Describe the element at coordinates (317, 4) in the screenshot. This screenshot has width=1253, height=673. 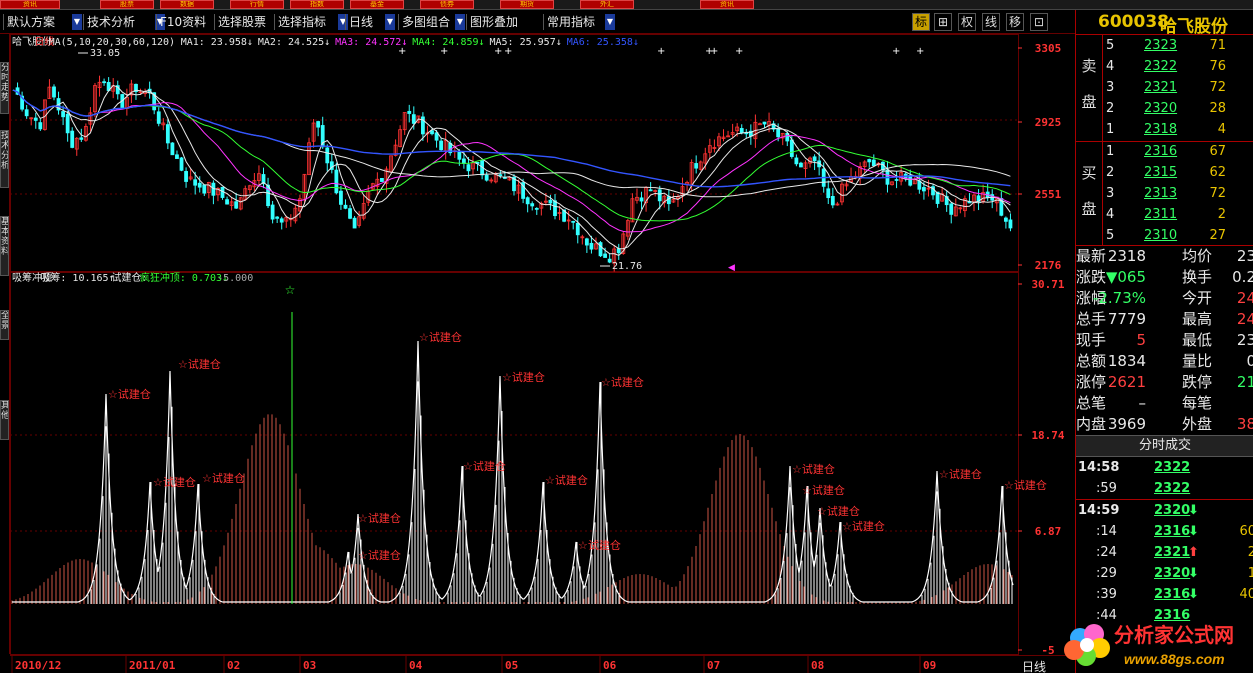
I see `top-menu-button: 指数` at that location.